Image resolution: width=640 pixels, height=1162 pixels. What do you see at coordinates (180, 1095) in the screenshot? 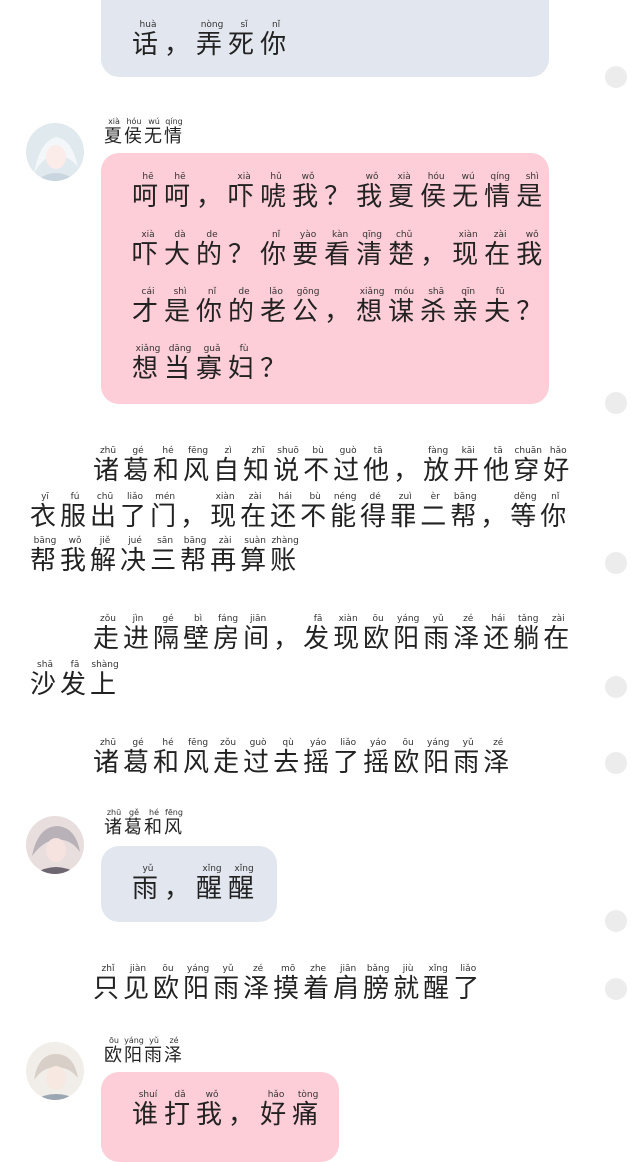
I see `pinyin: dǎ` at bounding box center [180, 1095].